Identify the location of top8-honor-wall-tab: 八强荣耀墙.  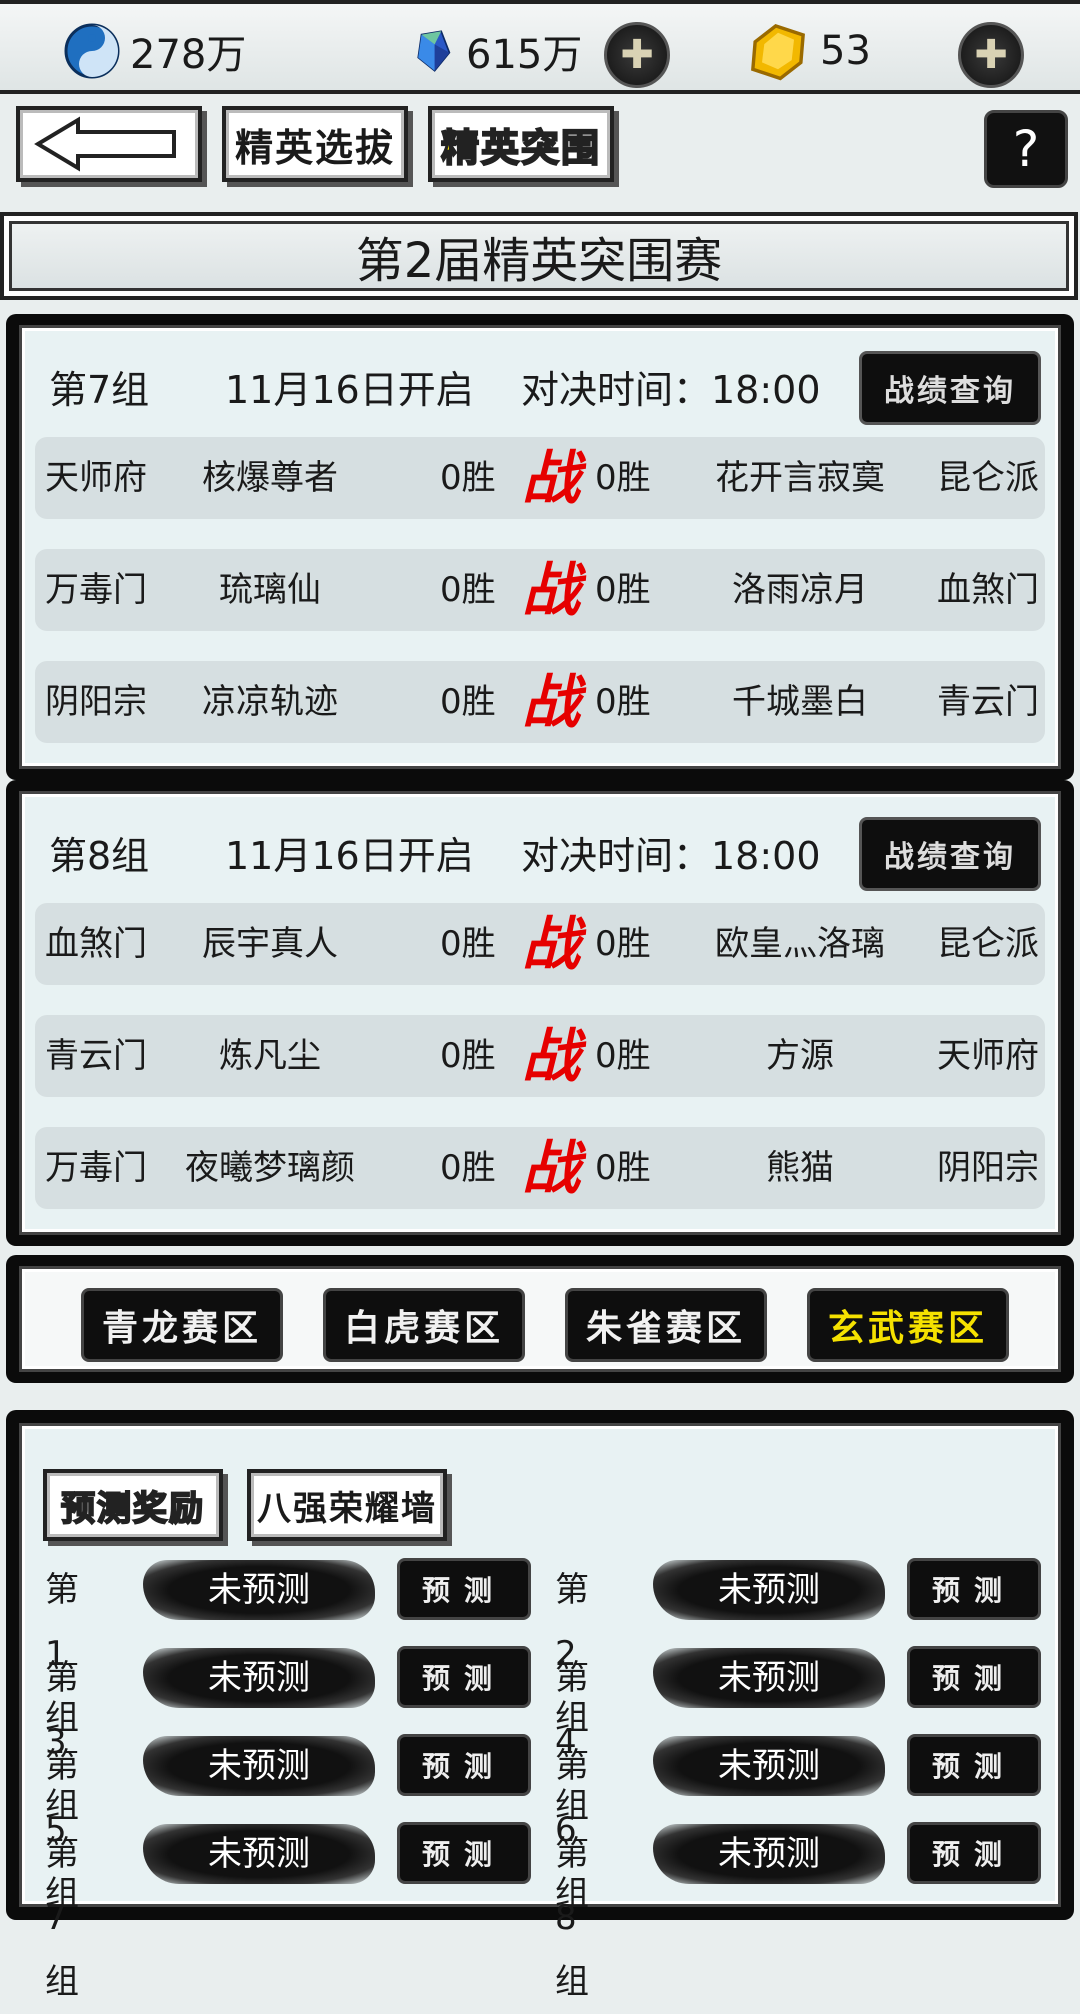
(347, 1505).